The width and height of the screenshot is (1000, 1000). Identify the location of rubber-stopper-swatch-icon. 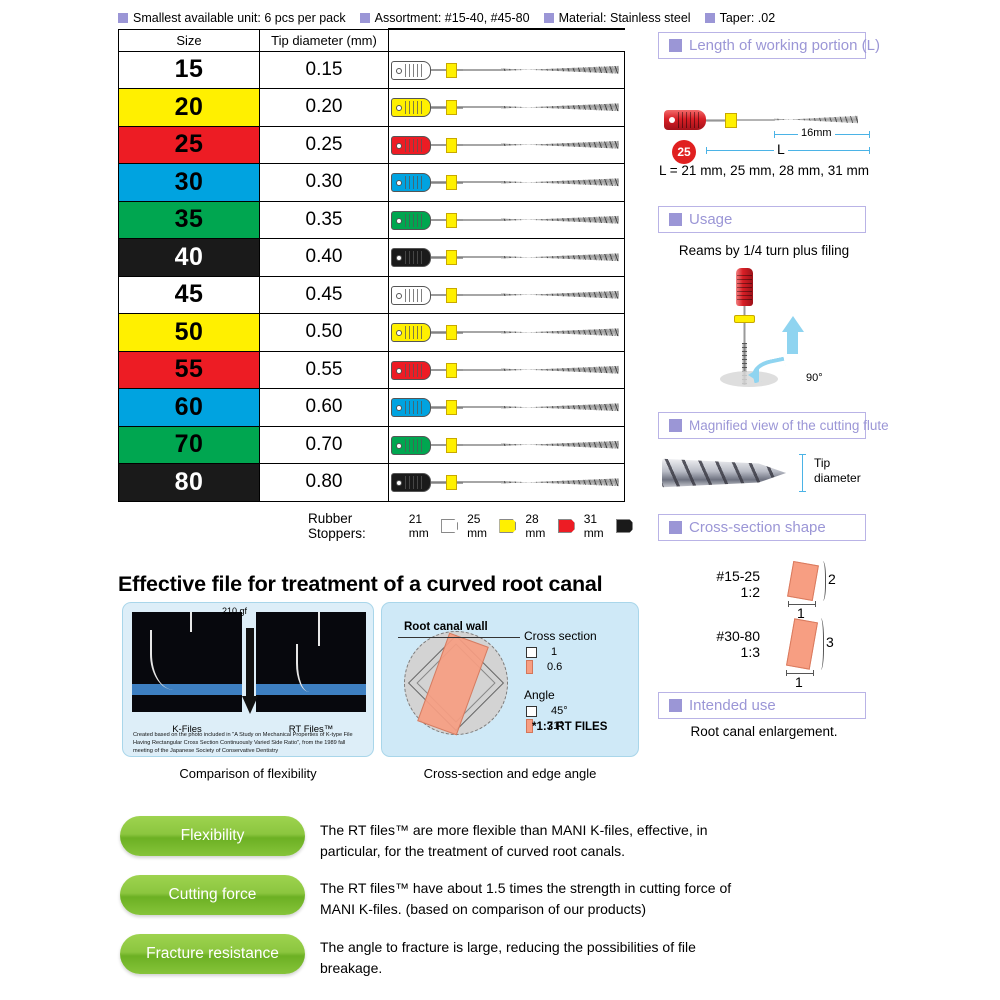
(508, 526).